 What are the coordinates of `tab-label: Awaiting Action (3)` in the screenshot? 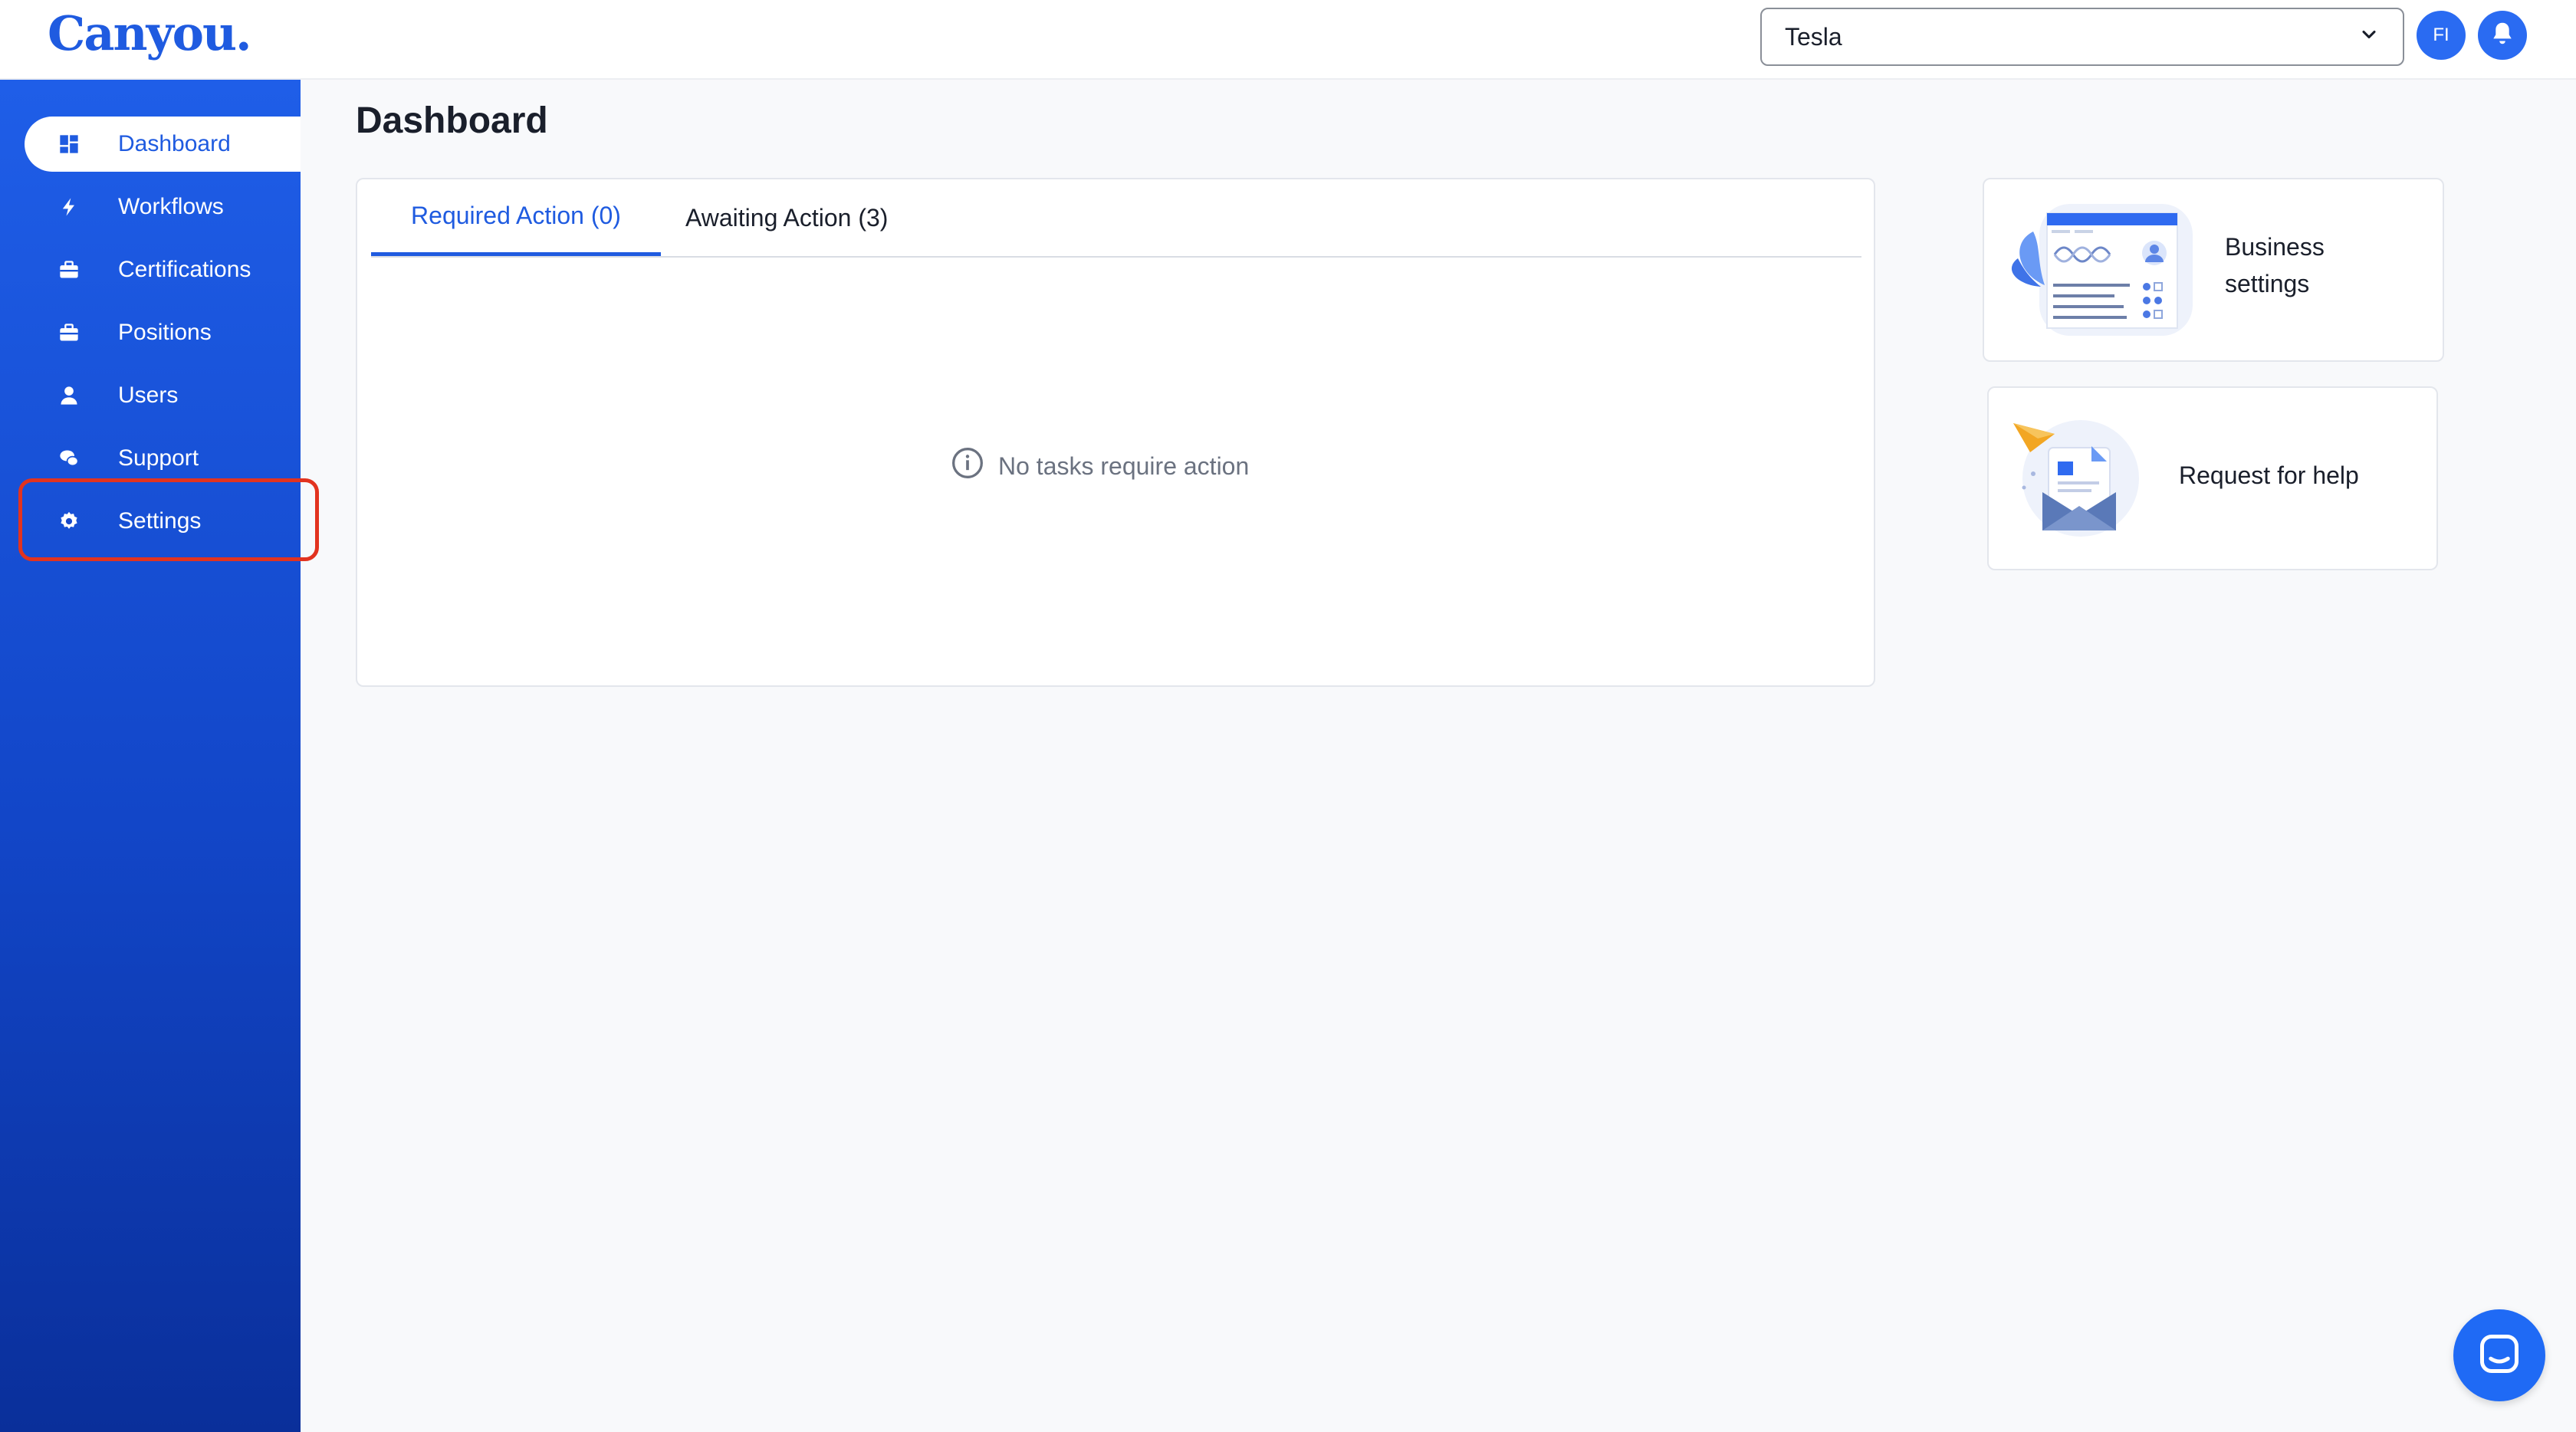 It's located at (787, 217).